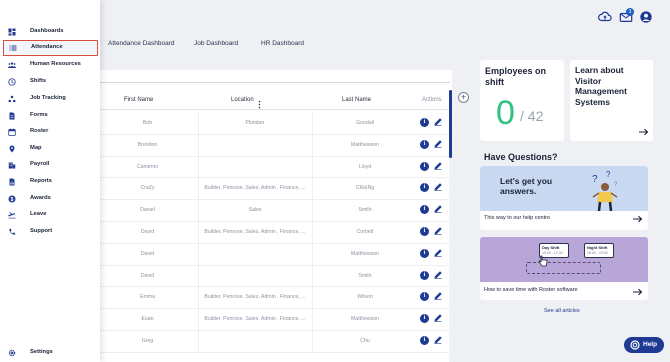 The width and height of the screenshot is (670, 362). I want to click on column-menu-icon, so click(259, 102).